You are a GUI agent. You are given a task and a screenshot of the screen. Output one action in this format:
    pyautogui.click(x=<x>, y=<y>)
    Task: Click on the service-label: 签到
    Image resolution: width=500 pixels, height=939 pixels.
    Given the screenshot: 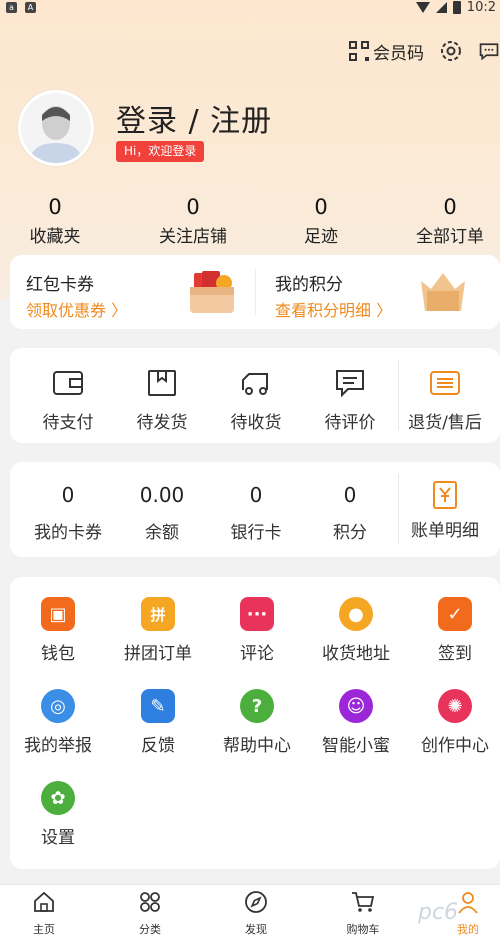 What is the action you would take?
    pyautogui.click(x=455, y=654)
    